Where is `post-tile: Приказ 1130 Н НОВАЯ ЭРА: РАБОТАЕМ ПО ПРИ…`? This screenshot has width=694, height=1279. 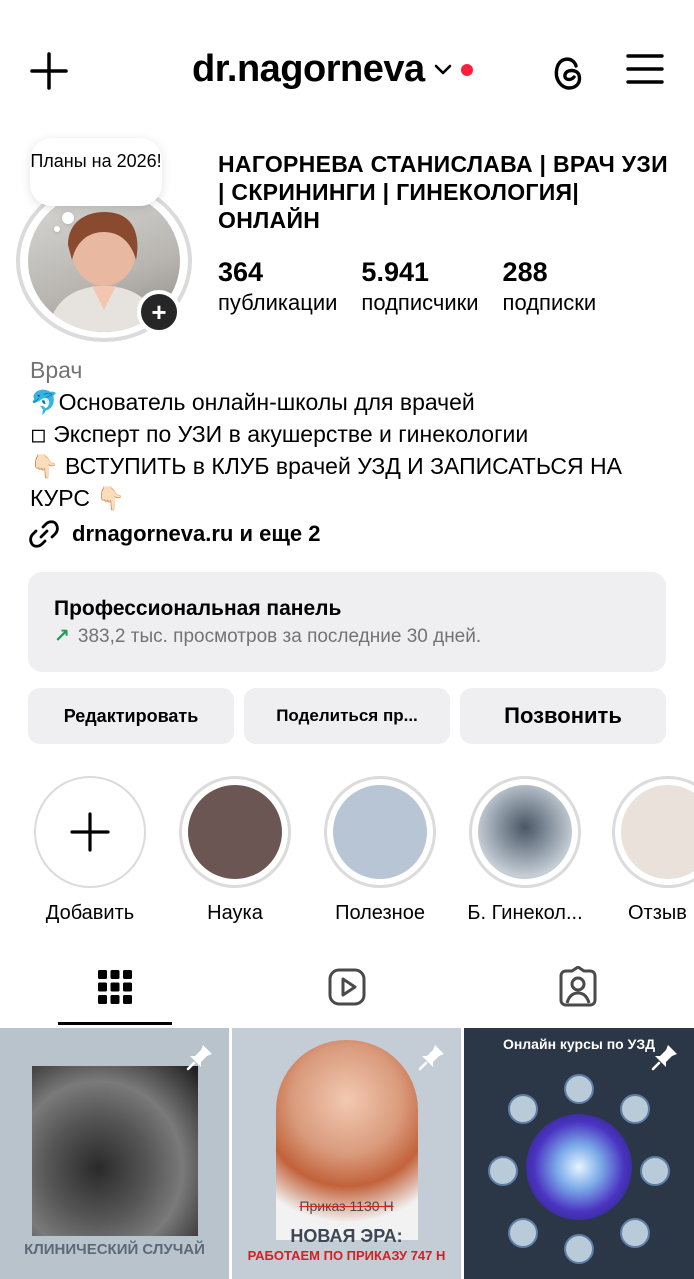 post-tile: Приказ 1130 Н НОВАЯ ЭРА: РАБОТАЕМ ПО ПРИ… is located at coordinates (346, 1153).